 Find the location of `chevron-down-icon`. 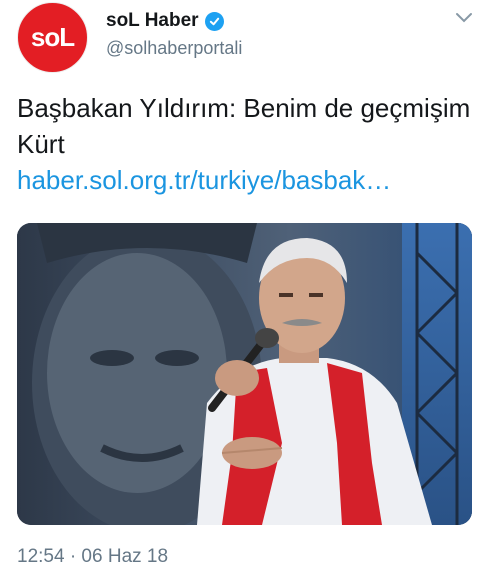

chevron-down-icon is located at coordinates (464, 17).